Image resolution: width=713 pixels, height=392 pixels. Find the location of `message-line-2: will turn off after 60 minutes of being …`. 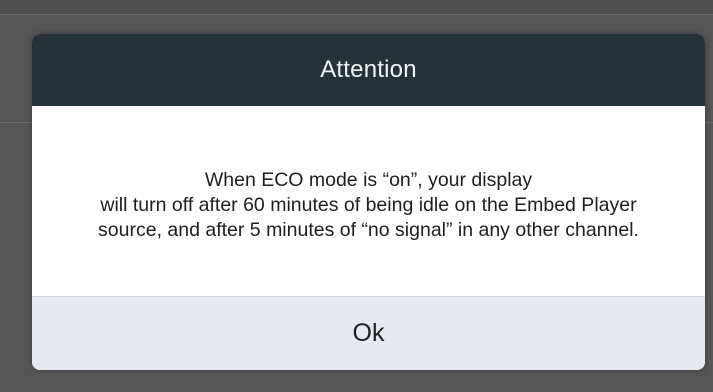

message-line-2: will turn off after 60 minutes of being … is located at coordinates (368, 204).